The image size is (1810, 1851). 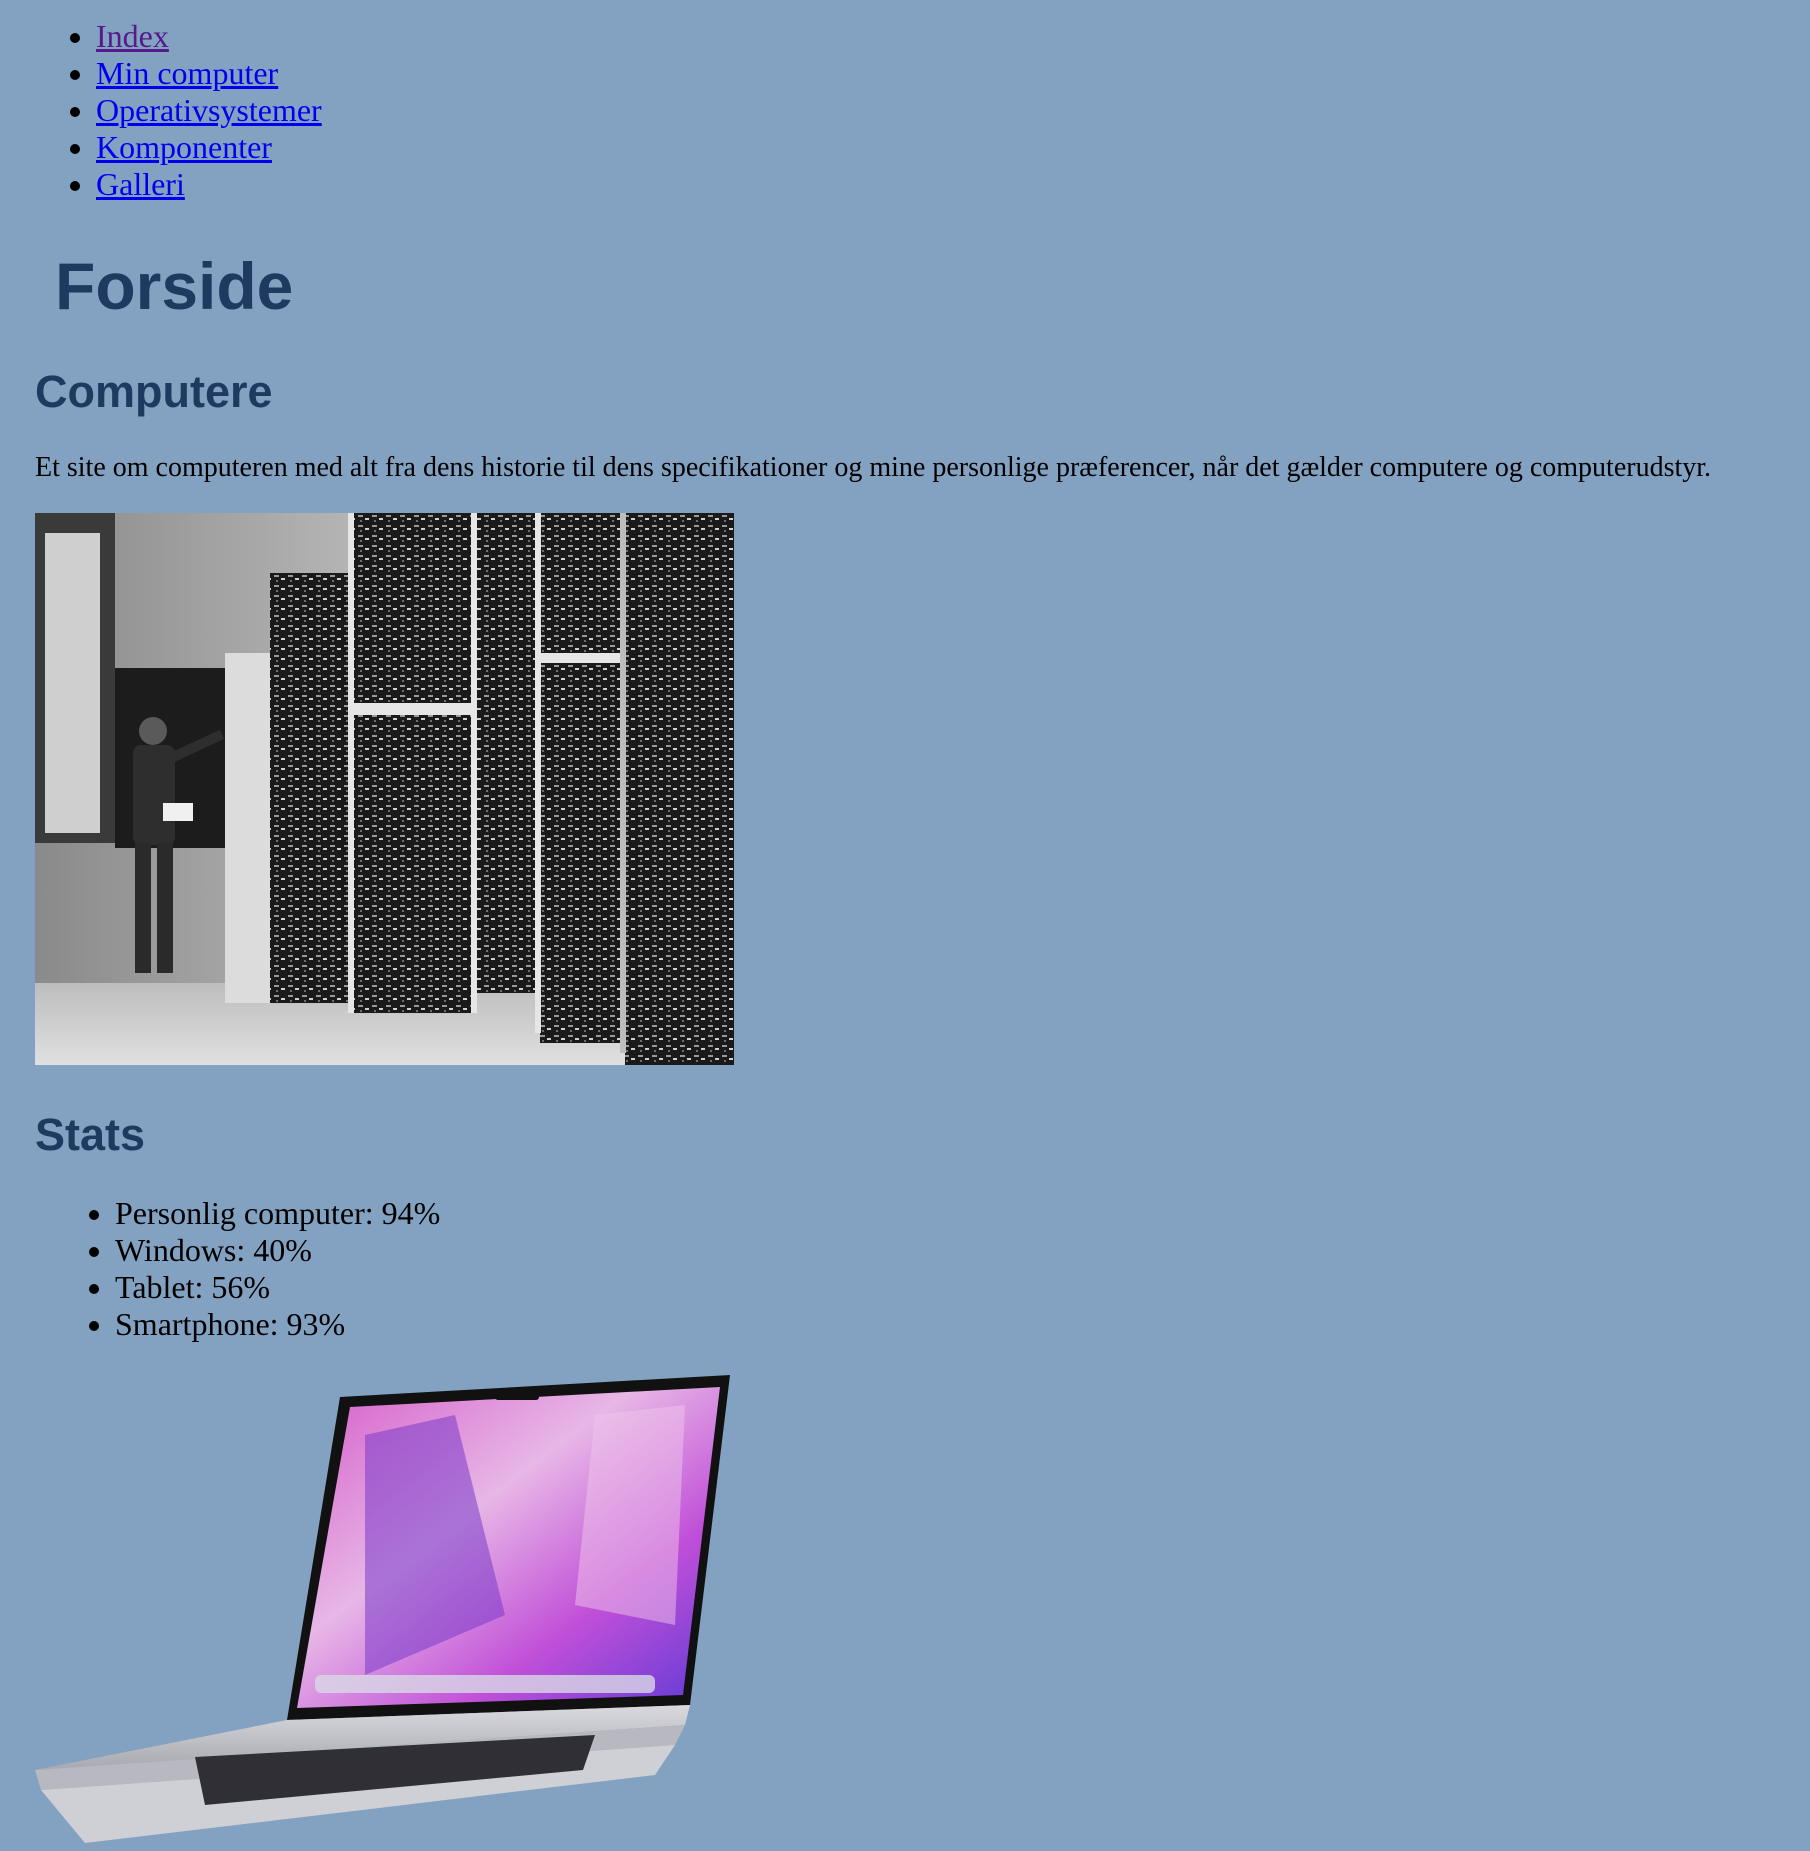 I want to click on nav-link-operativsystemer: Operativsystemer, so click(x=209, y=110).